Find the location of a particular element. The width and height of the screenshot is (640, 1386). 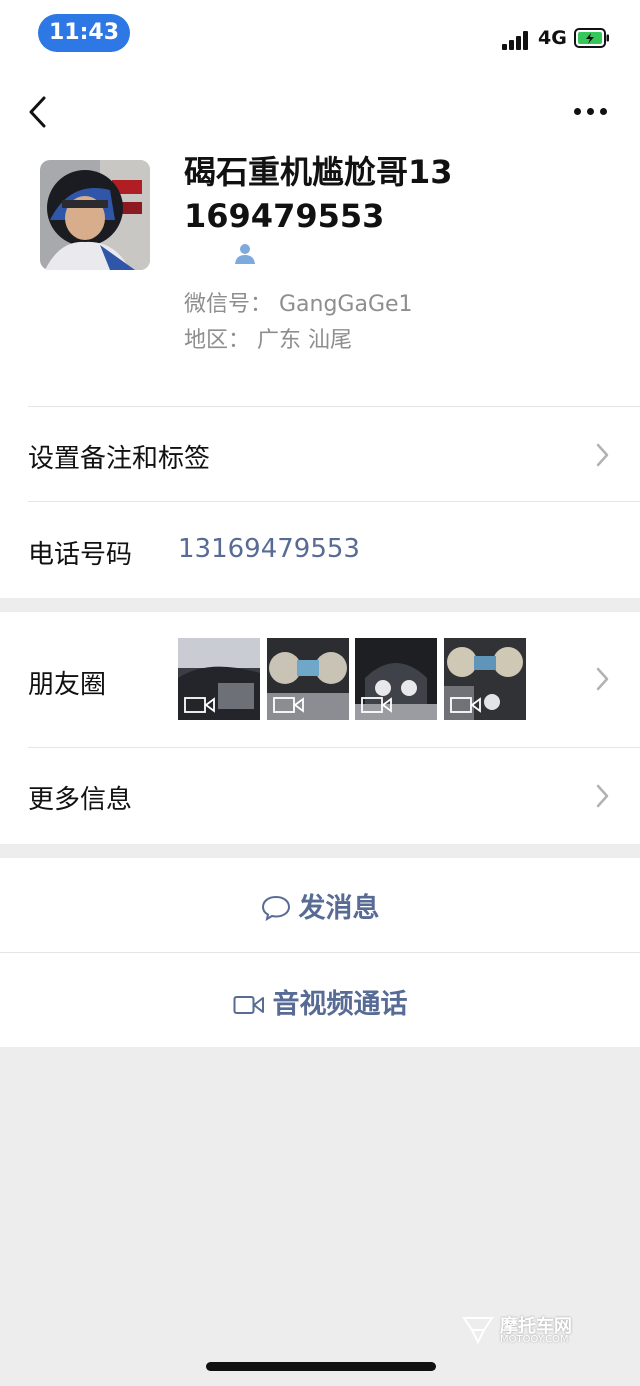

motorcycle-logo-icon is located at coordinates (478, 1331).